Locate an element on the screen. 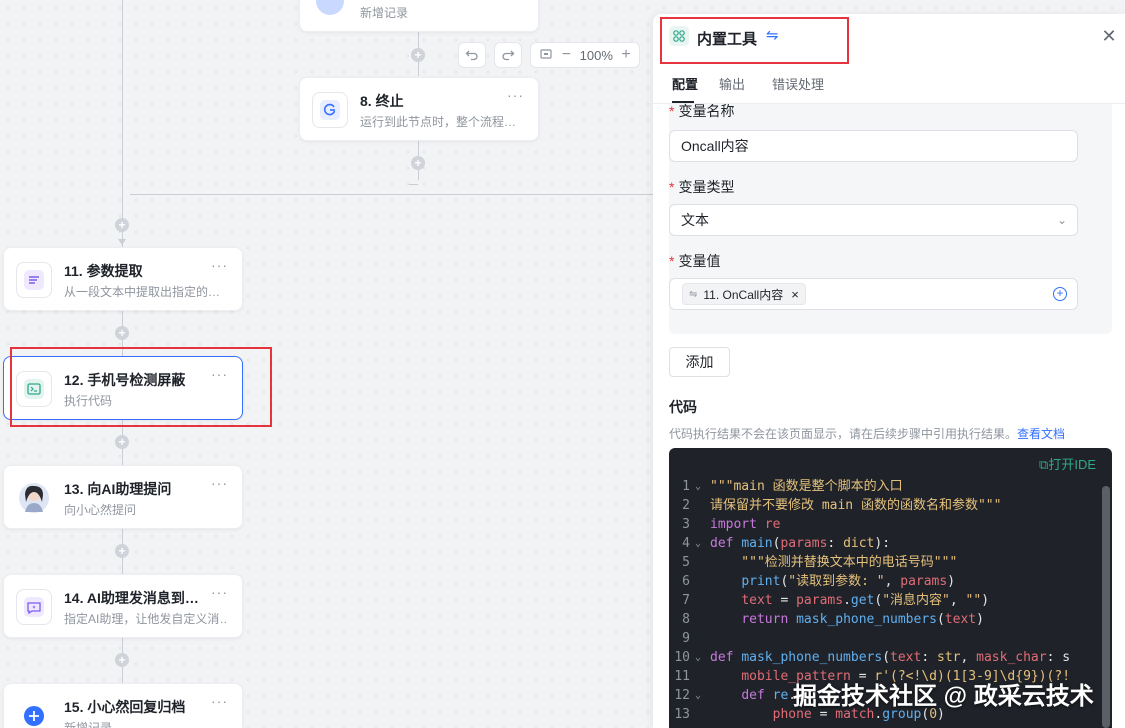 Image resolution: width=1125 pixels, height=728 pixels. code-line: 8 return mask_phone_numbers(text) is located at coordinates (833, 619).